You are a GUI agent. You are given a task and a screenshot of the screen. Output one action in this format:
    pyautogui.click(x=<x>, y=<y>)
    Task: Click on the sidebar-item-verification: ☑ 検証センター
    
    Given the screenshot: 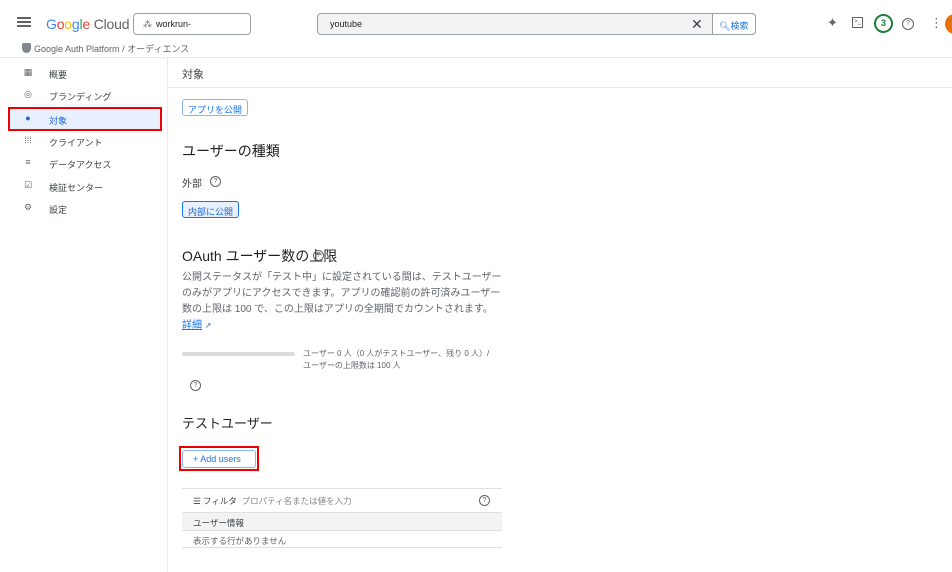 What is the action you would take?
    pyautogui.click(x=85, y=186)
    